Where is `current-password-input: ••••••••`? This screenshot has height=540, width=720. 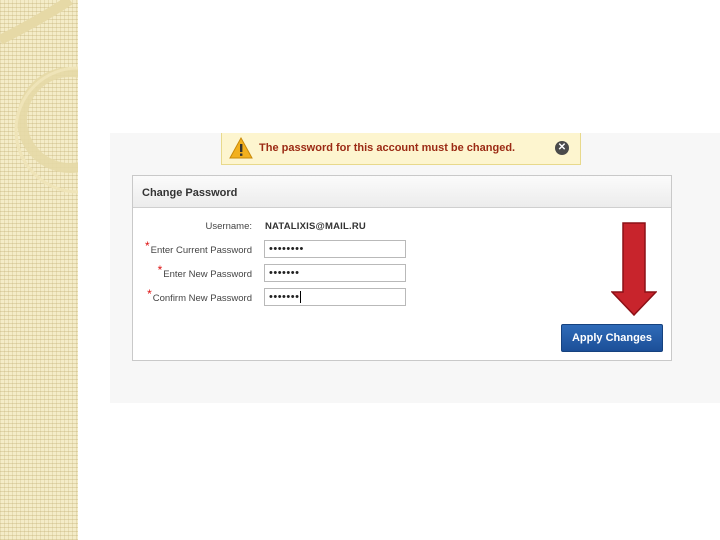 current-password-input: •••••••• is located at coordinates (335, 249).